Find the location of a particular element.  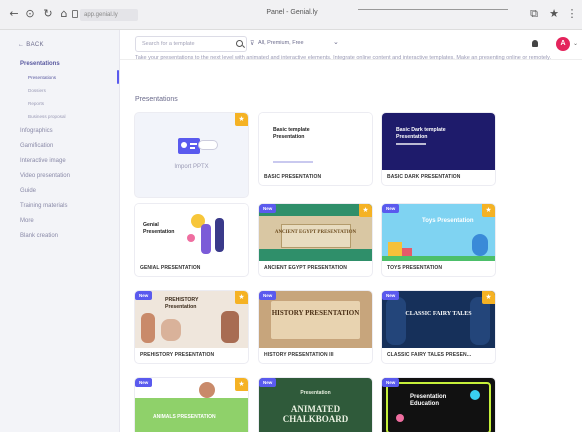

sidebar-subitem-presentations: Presentations is located at coordinates (42, 77).